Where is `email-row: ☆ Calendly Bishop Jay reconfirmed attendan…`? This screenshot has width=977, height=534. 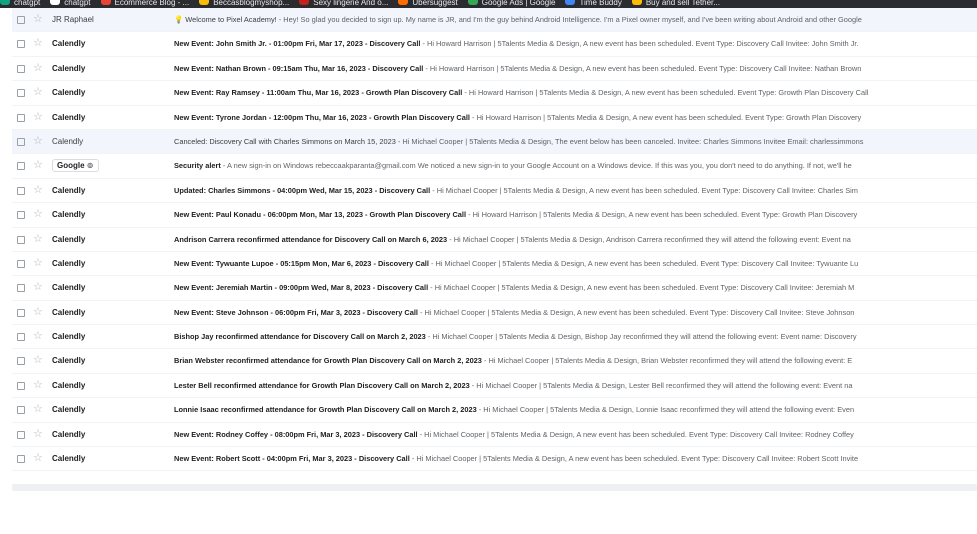
email-row: ☆ Calendly Bishop Jay reconfirmed attendan… is located at coordinates (494, 337).